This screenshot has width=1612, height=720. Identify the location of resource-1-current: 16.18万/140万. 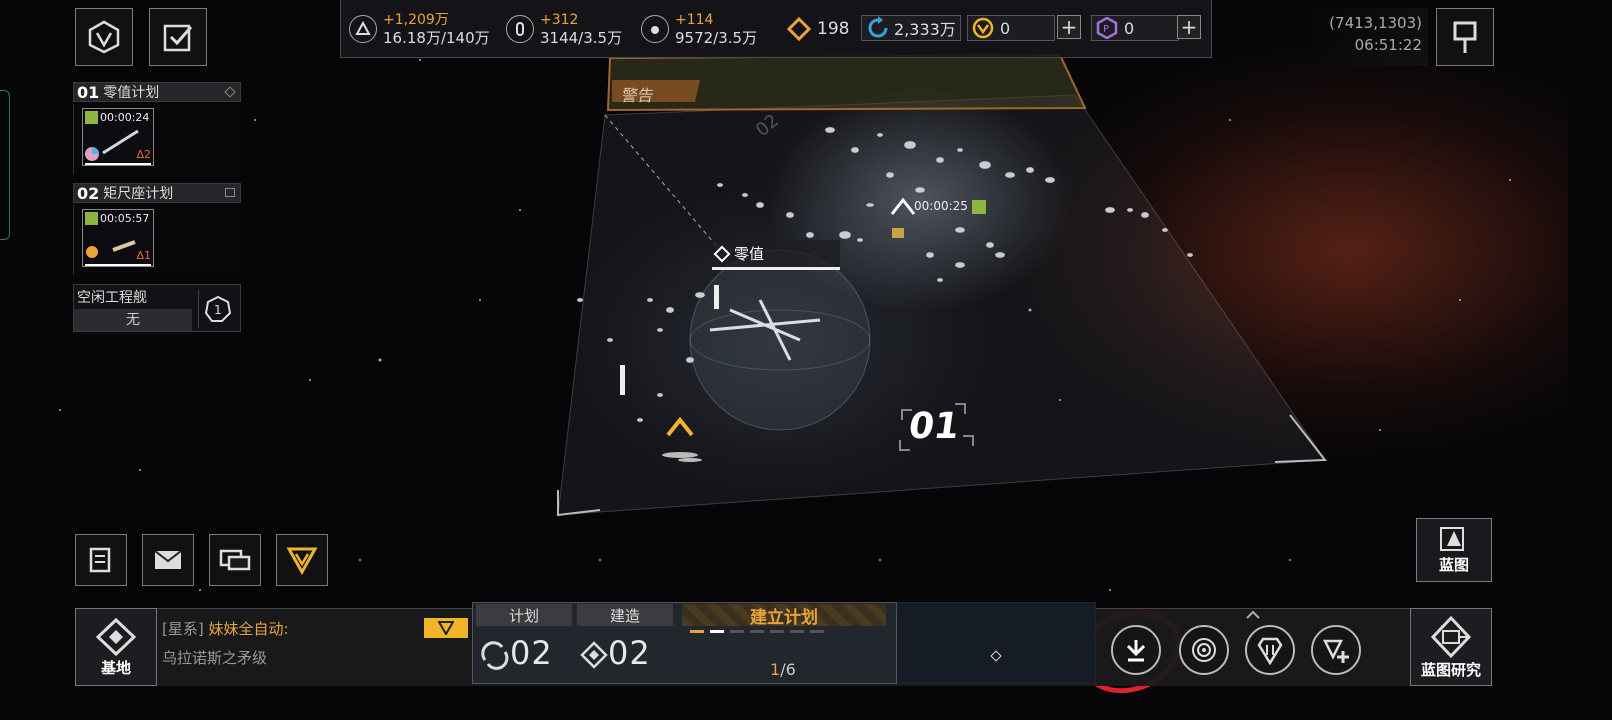
(436, 38).